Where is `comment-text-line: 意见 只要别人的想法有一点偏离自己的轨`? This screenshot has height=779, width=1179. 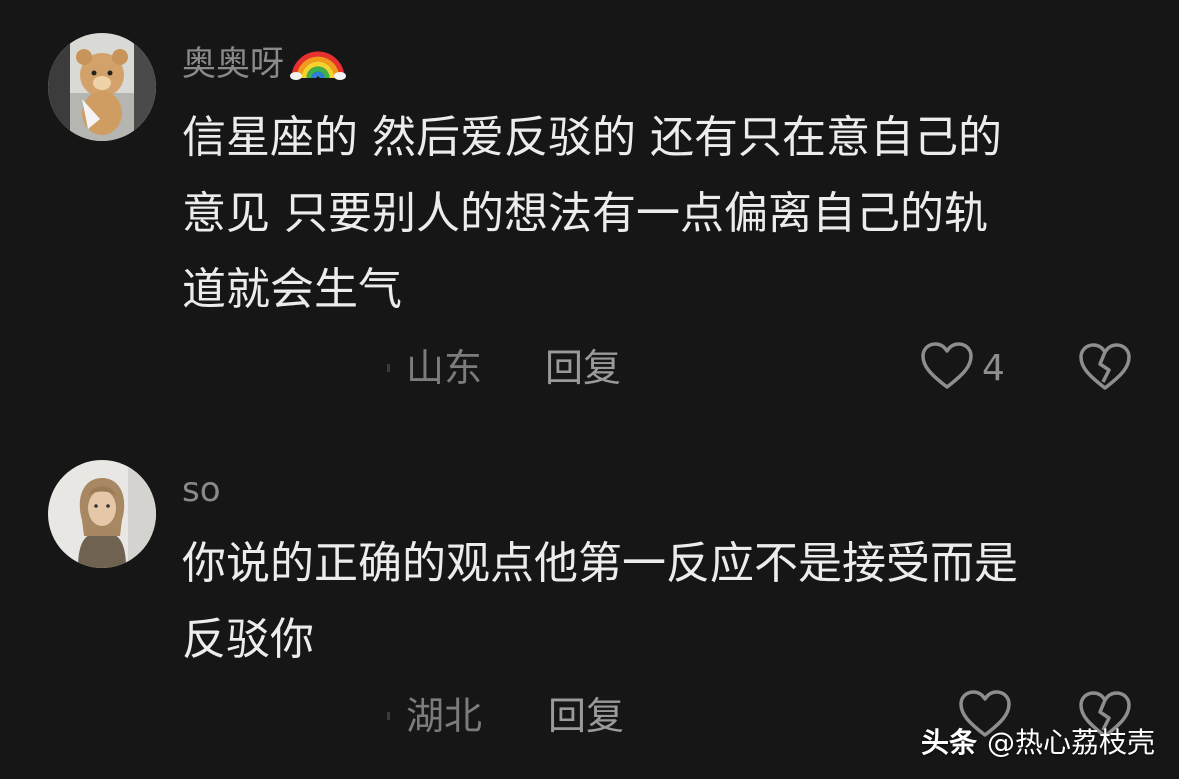 comment-text-line: 意见 只要别人的想法有一点偏离自己的轨 is located at coordinates (585, 213).